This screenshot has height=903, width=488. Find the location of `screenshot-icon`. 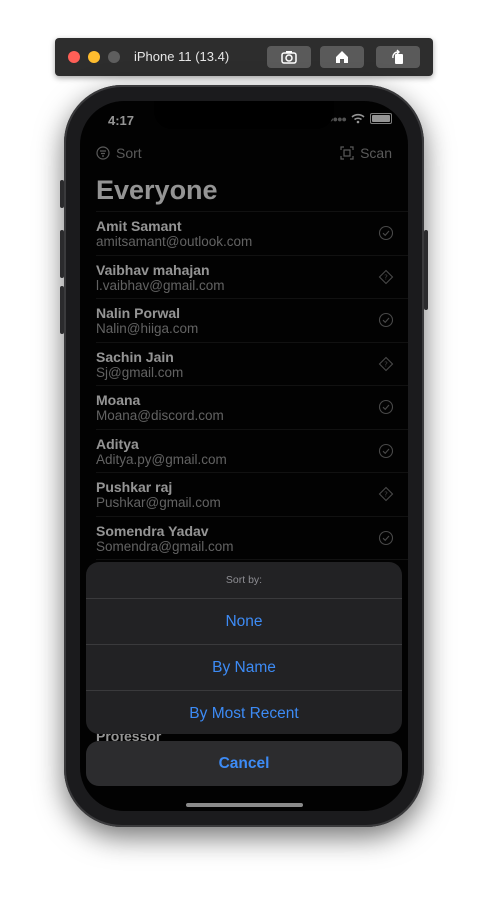

screenshot-icon is located at coordinates (289, 57).